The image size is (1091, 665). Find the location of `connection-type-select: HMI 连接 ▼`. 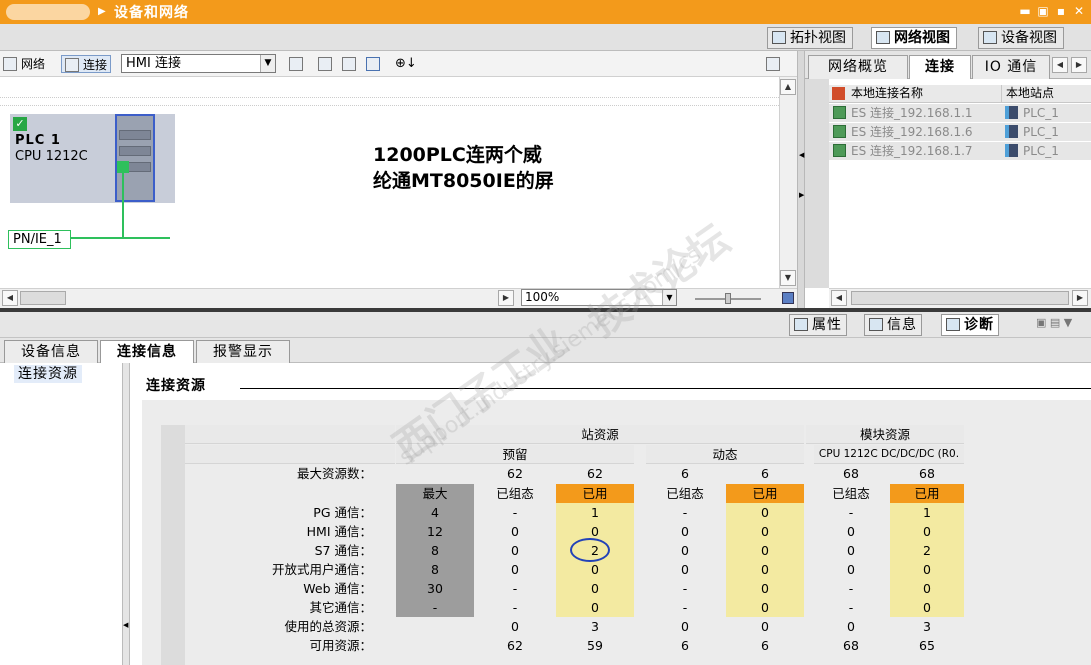

connection-type-select: HMI 连接 ▼ is located at coordinates (198, 63).